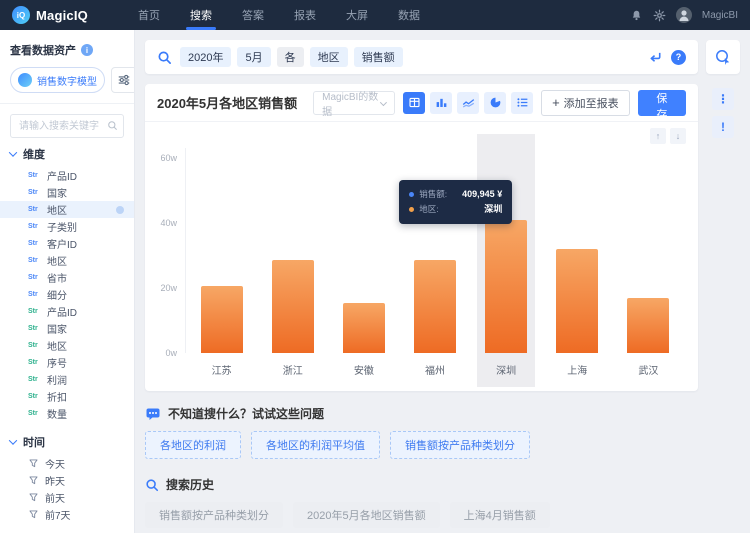  Describe the element at coordinates (723, 99) in the screenshot. I see `more-options-button: ⋮` at that location.